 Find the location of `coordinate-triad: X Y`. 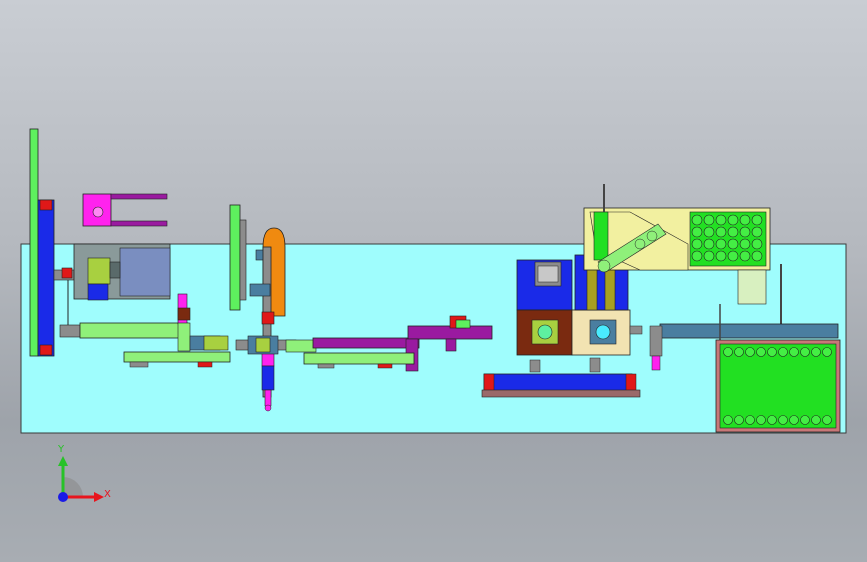

coordinate-triad: X Y is located at coordinates (84, 473).